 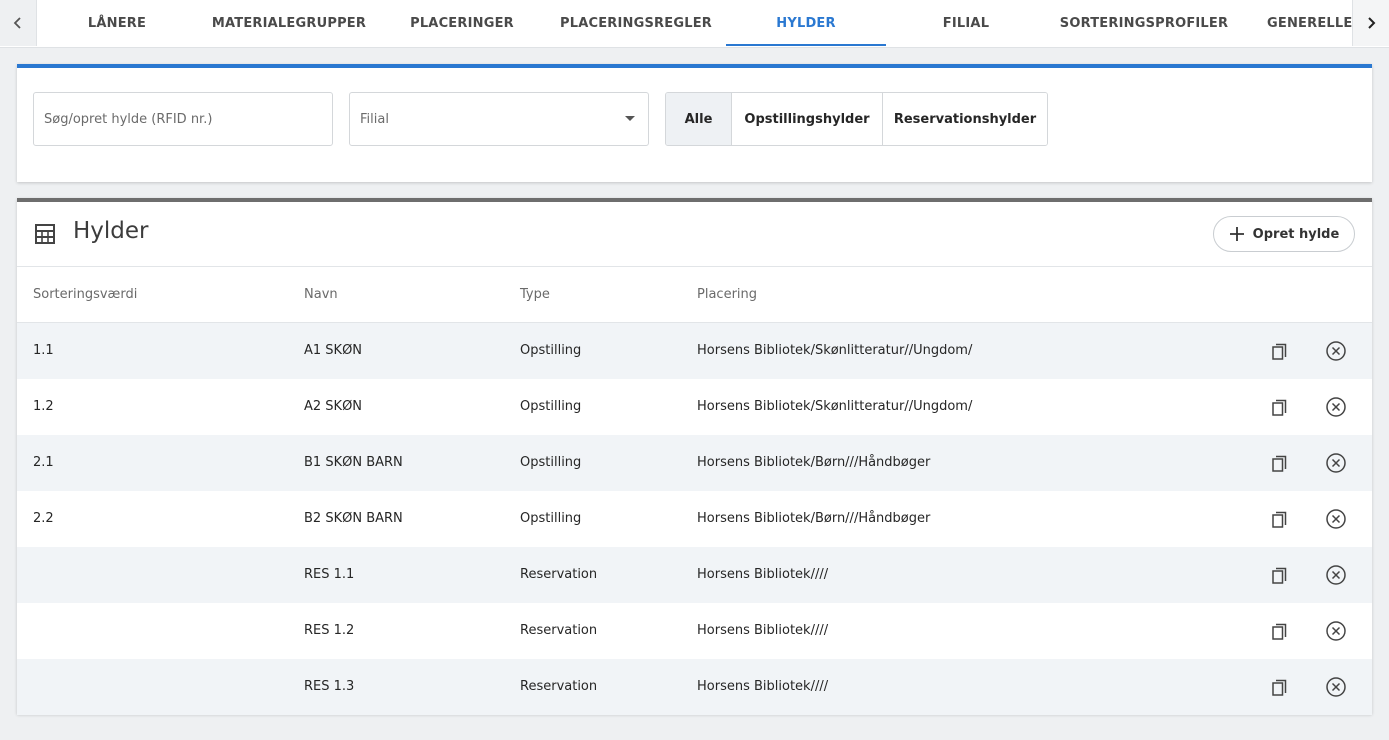 I want to click on column-header-name: Navn, so click(x=321, y=294).